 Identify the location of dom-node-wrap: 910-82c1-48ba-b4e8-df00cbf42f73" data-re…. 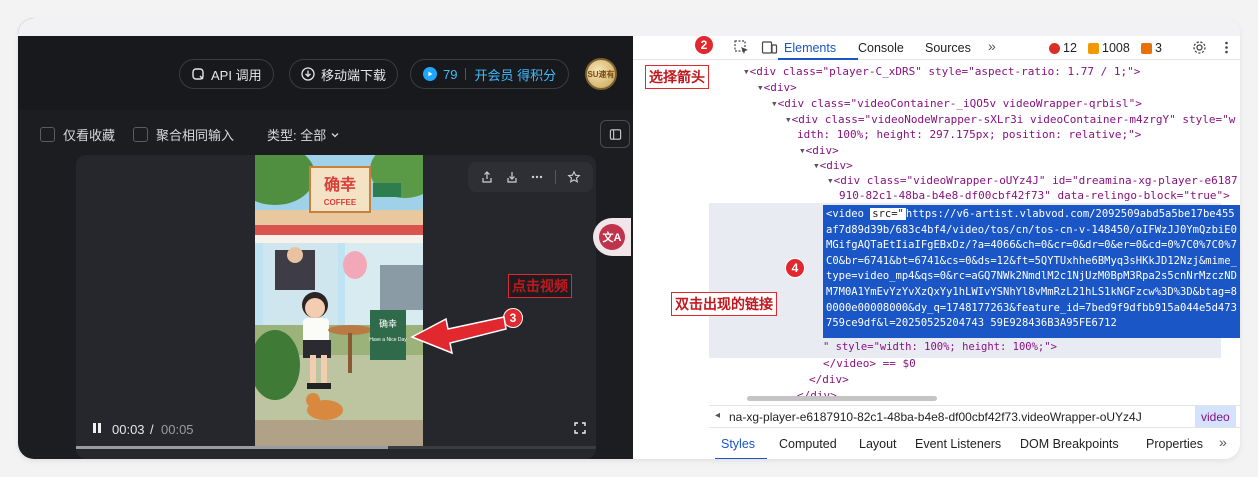
(1034, 196).